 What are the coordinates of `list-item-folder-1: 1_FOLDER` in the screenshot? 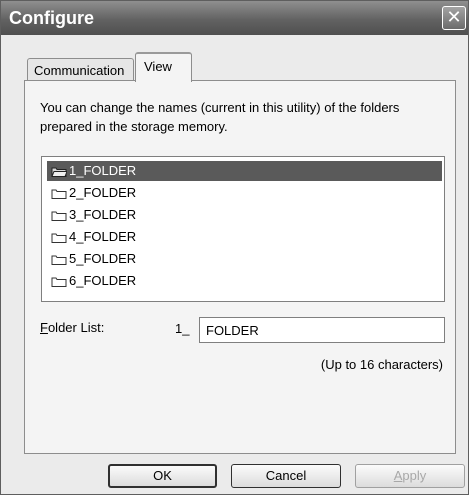 It's located at (244, 171).